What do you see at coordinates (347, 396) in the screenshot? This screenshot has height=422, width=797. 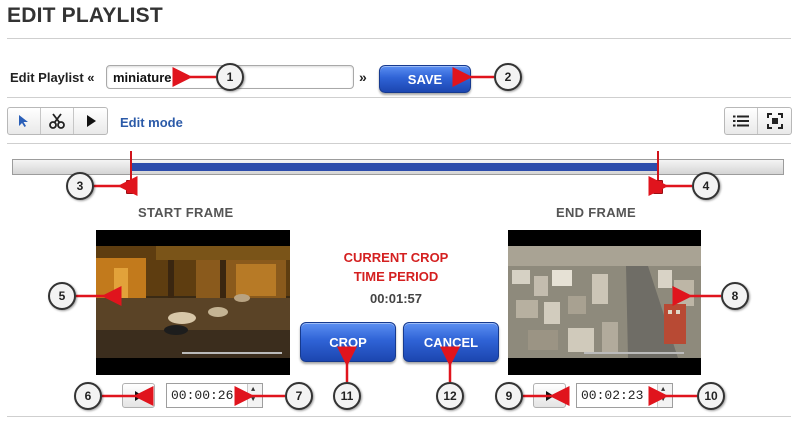 I see `callout-11: 11` at bounding box center [347, 396].